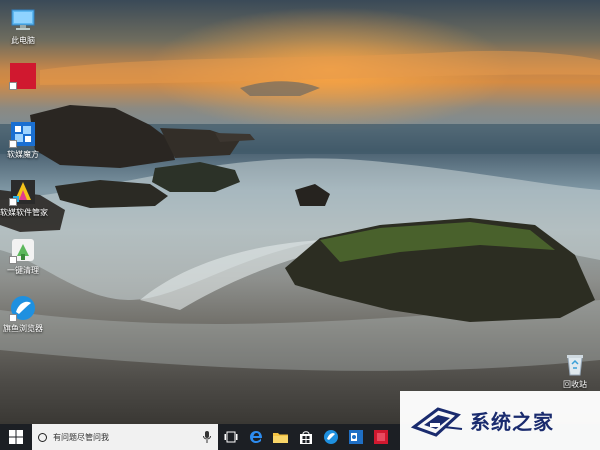 This screenshot has height=450, width=600. Describe the element at coordinates (42, 437) in the screenshot. I see `cortana-icon` at that location.